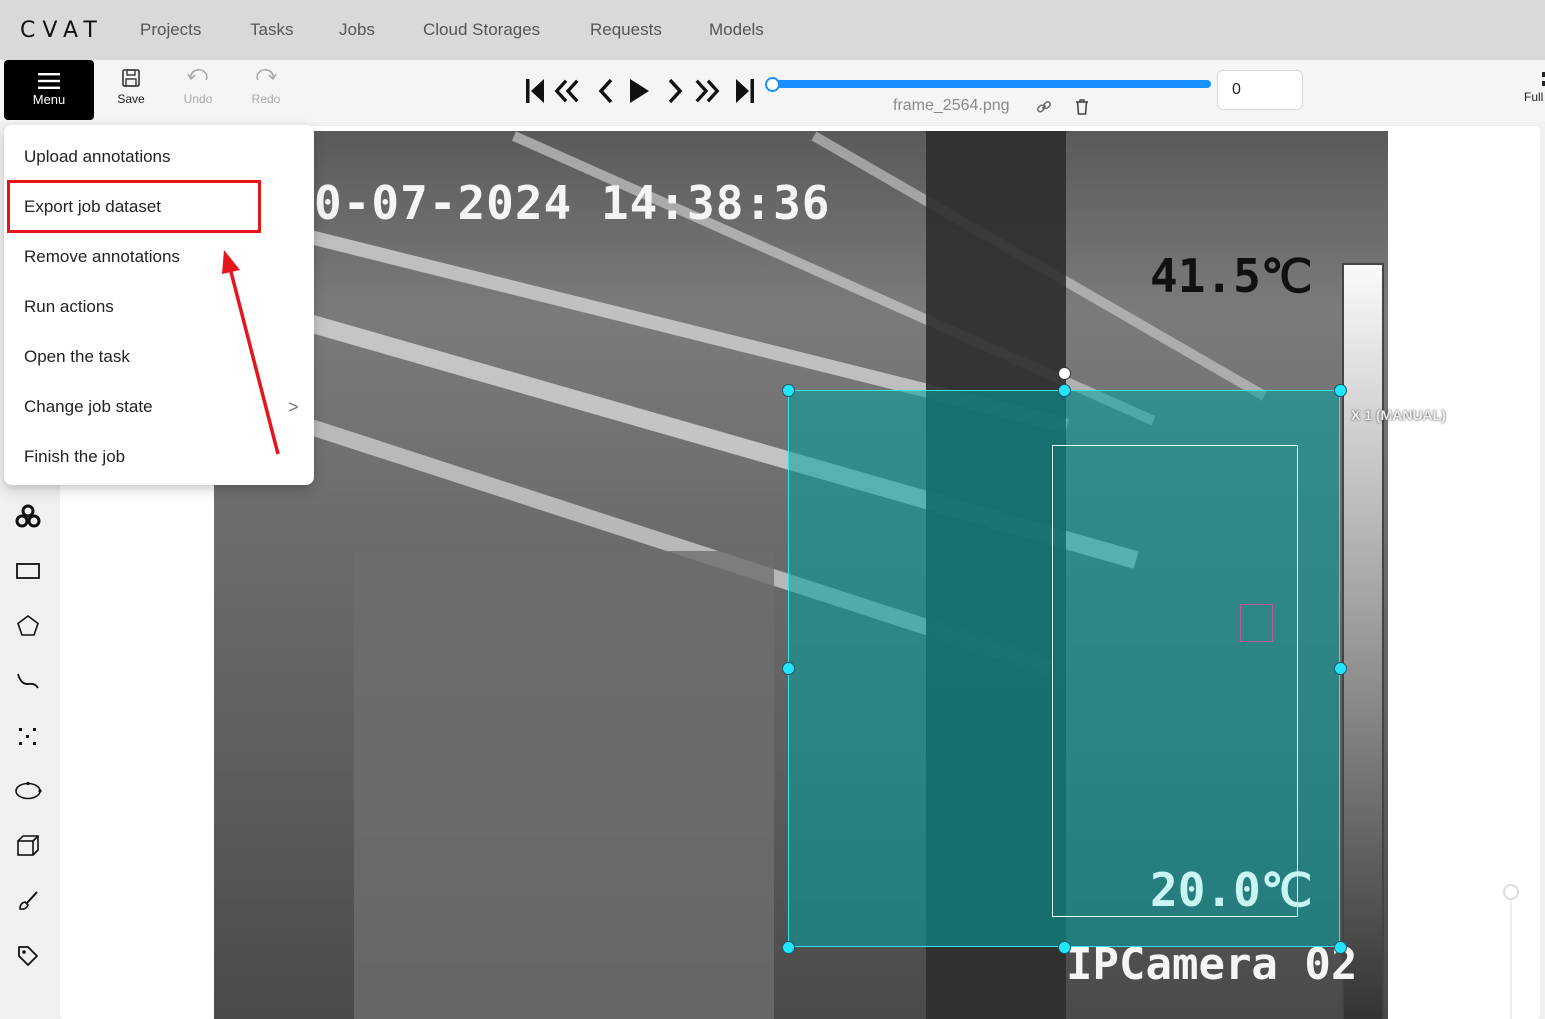 The image size is (1545, 1019). I want to click on redo-label: Redo, so click(266, 99).